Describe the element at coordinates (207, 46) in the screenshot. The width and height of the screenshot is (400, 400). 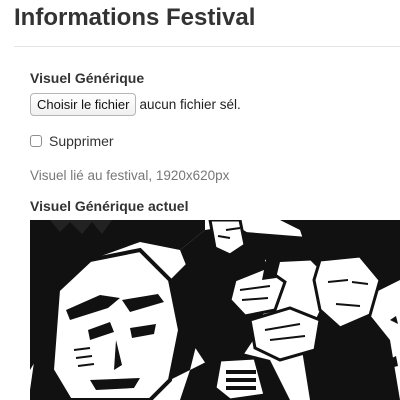
I see `title-divider` at that location.